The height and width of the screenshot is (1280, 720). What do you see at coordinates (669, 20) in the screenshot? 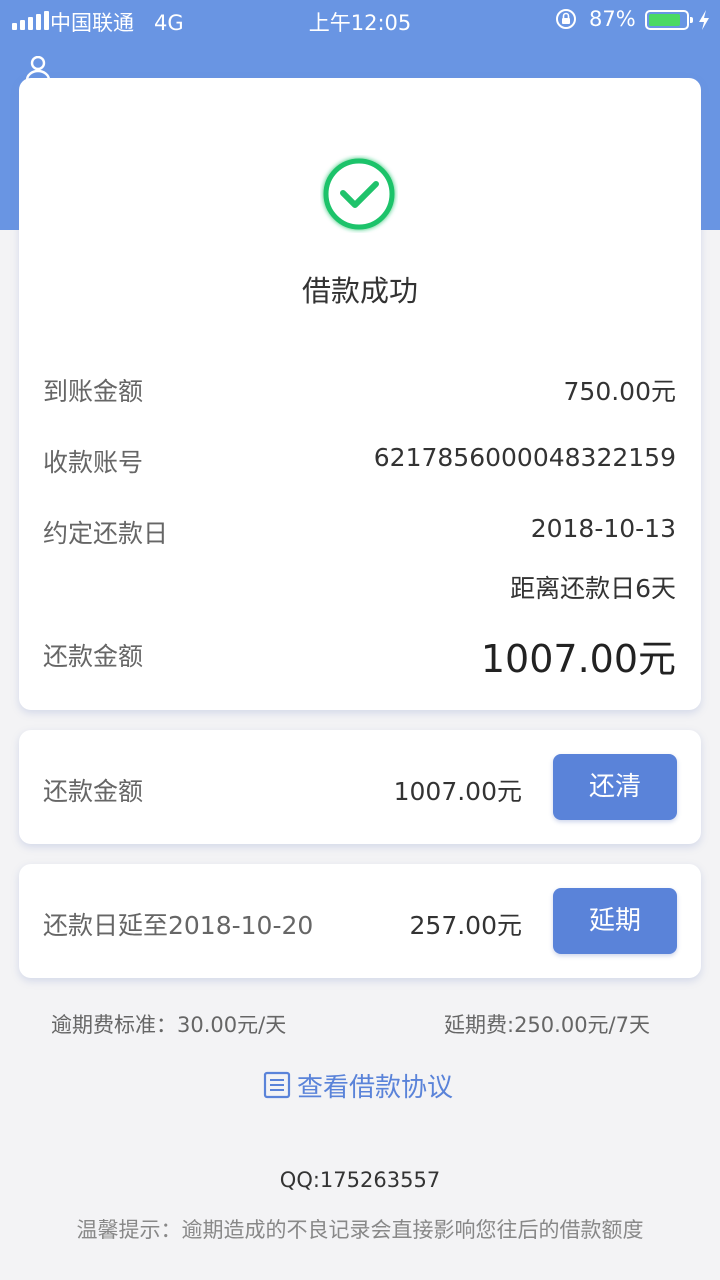
I see `battery-icon` at bounding box center [669, 20].